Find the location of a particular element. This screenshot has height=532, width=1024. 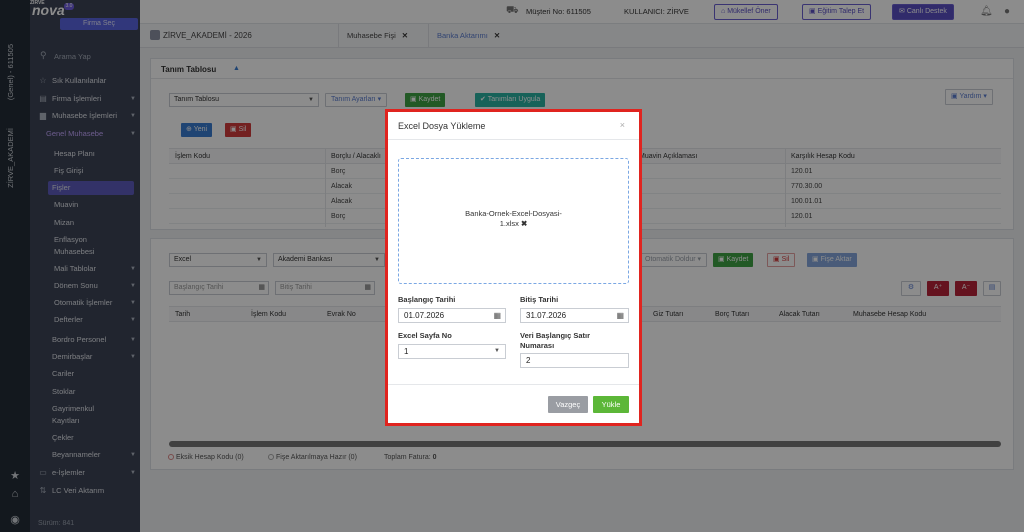

start-row-label-2: Numarası is located at coordinates (537, 345).